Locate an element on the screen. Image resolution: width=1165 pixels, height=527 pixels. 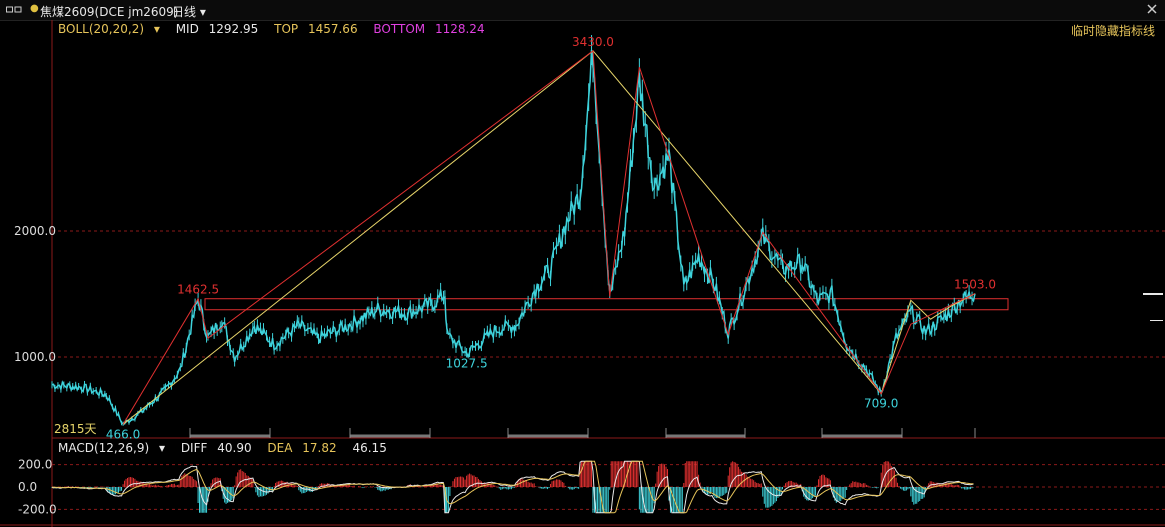
price-annotation: 1027.5 is located at coordinates (467, 364).